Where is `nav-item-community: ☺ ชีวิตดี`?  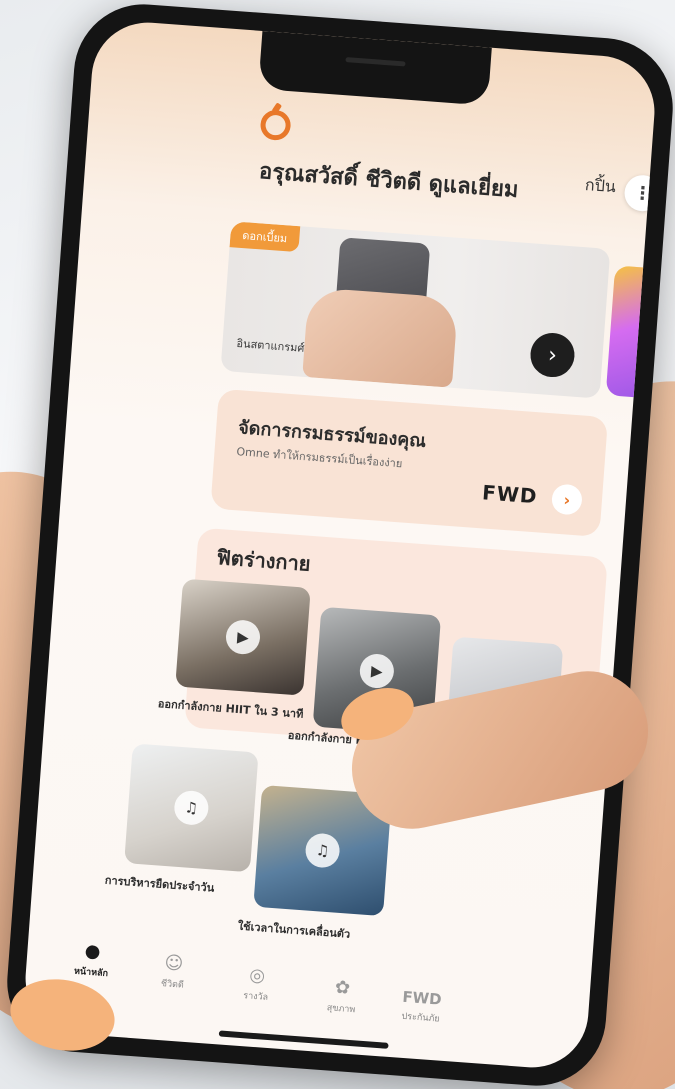 nav-item-community: ☺ ชีวิตดี is located at coordinates (173, 971).